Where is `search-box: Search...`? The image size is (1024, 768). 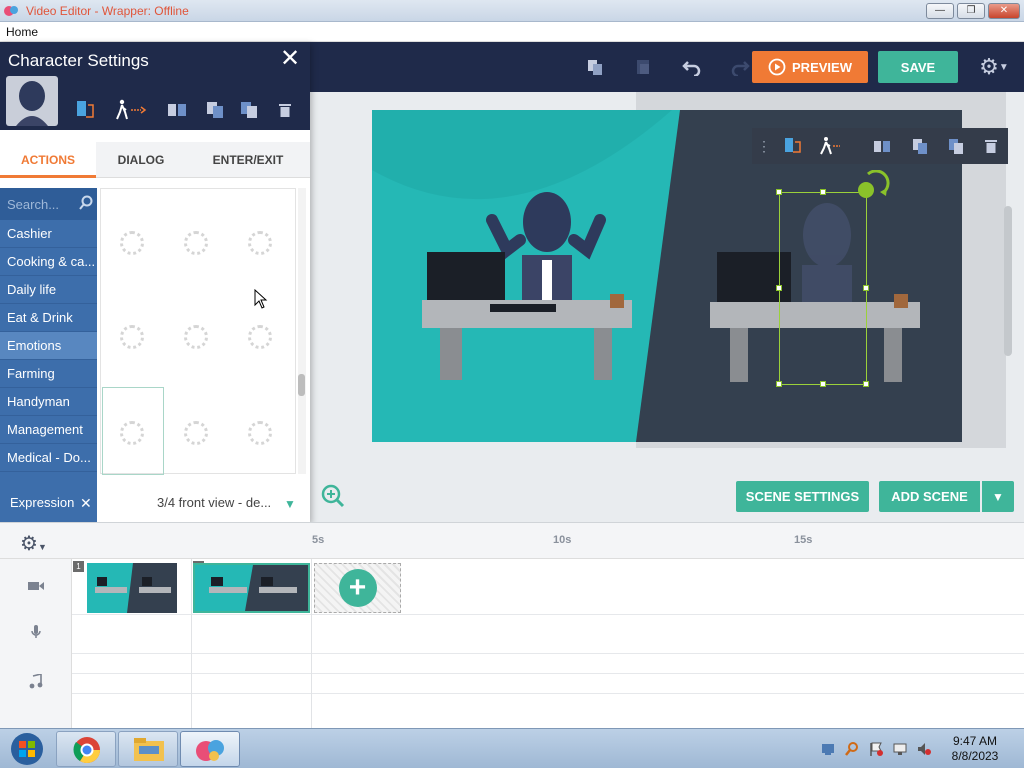
search-box: Search... is located at coordinates (48, 204).